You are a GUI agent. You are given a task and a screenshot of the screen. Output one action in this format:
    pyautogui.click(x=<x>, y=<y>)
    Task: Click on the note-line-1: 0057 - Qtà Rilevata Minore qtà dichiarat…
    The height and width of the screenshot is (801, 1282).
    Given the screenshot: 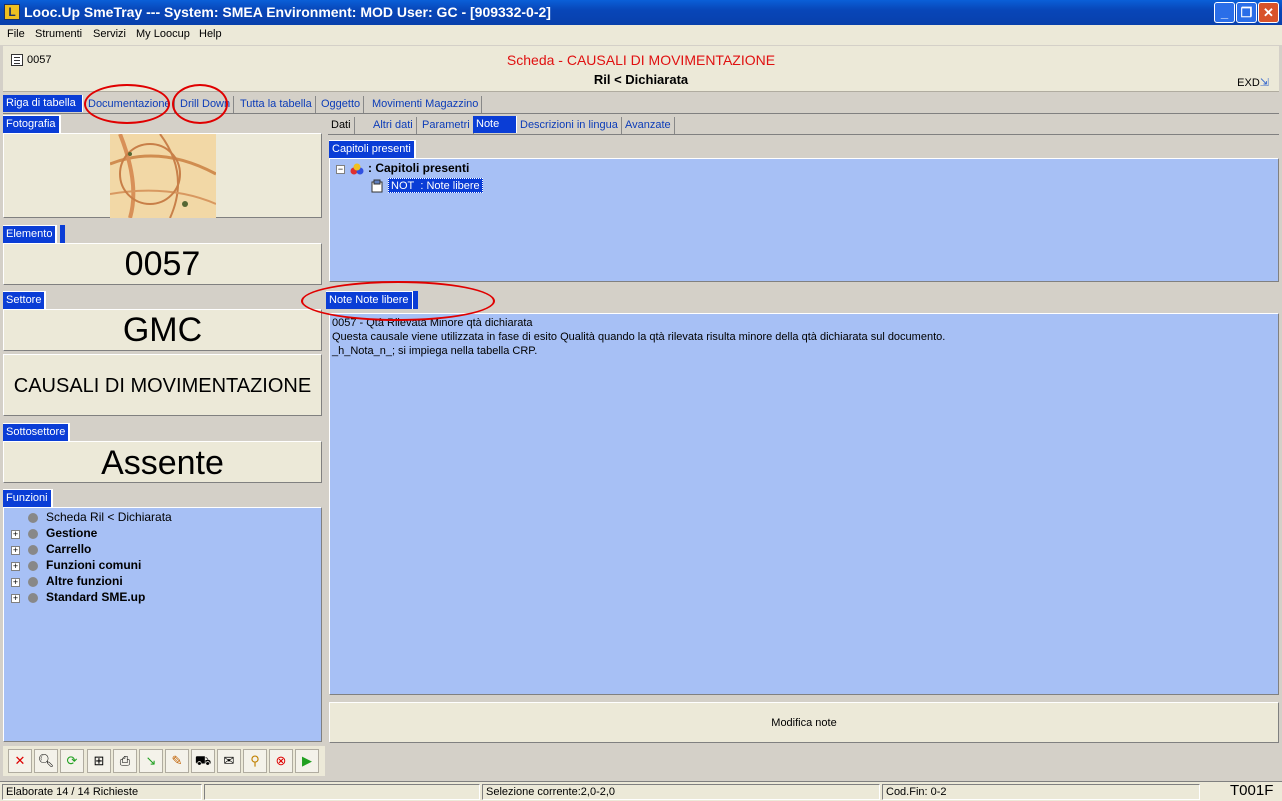 What is the action you would take?
    pyautogui.click(x=432, y=323)
    